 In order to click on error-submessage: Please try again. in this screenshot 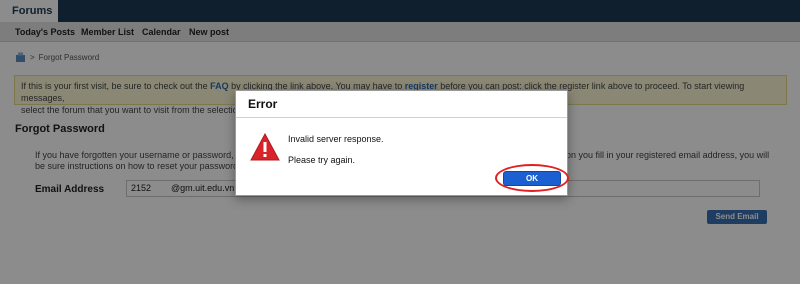, I will do `click(322, 160)`.